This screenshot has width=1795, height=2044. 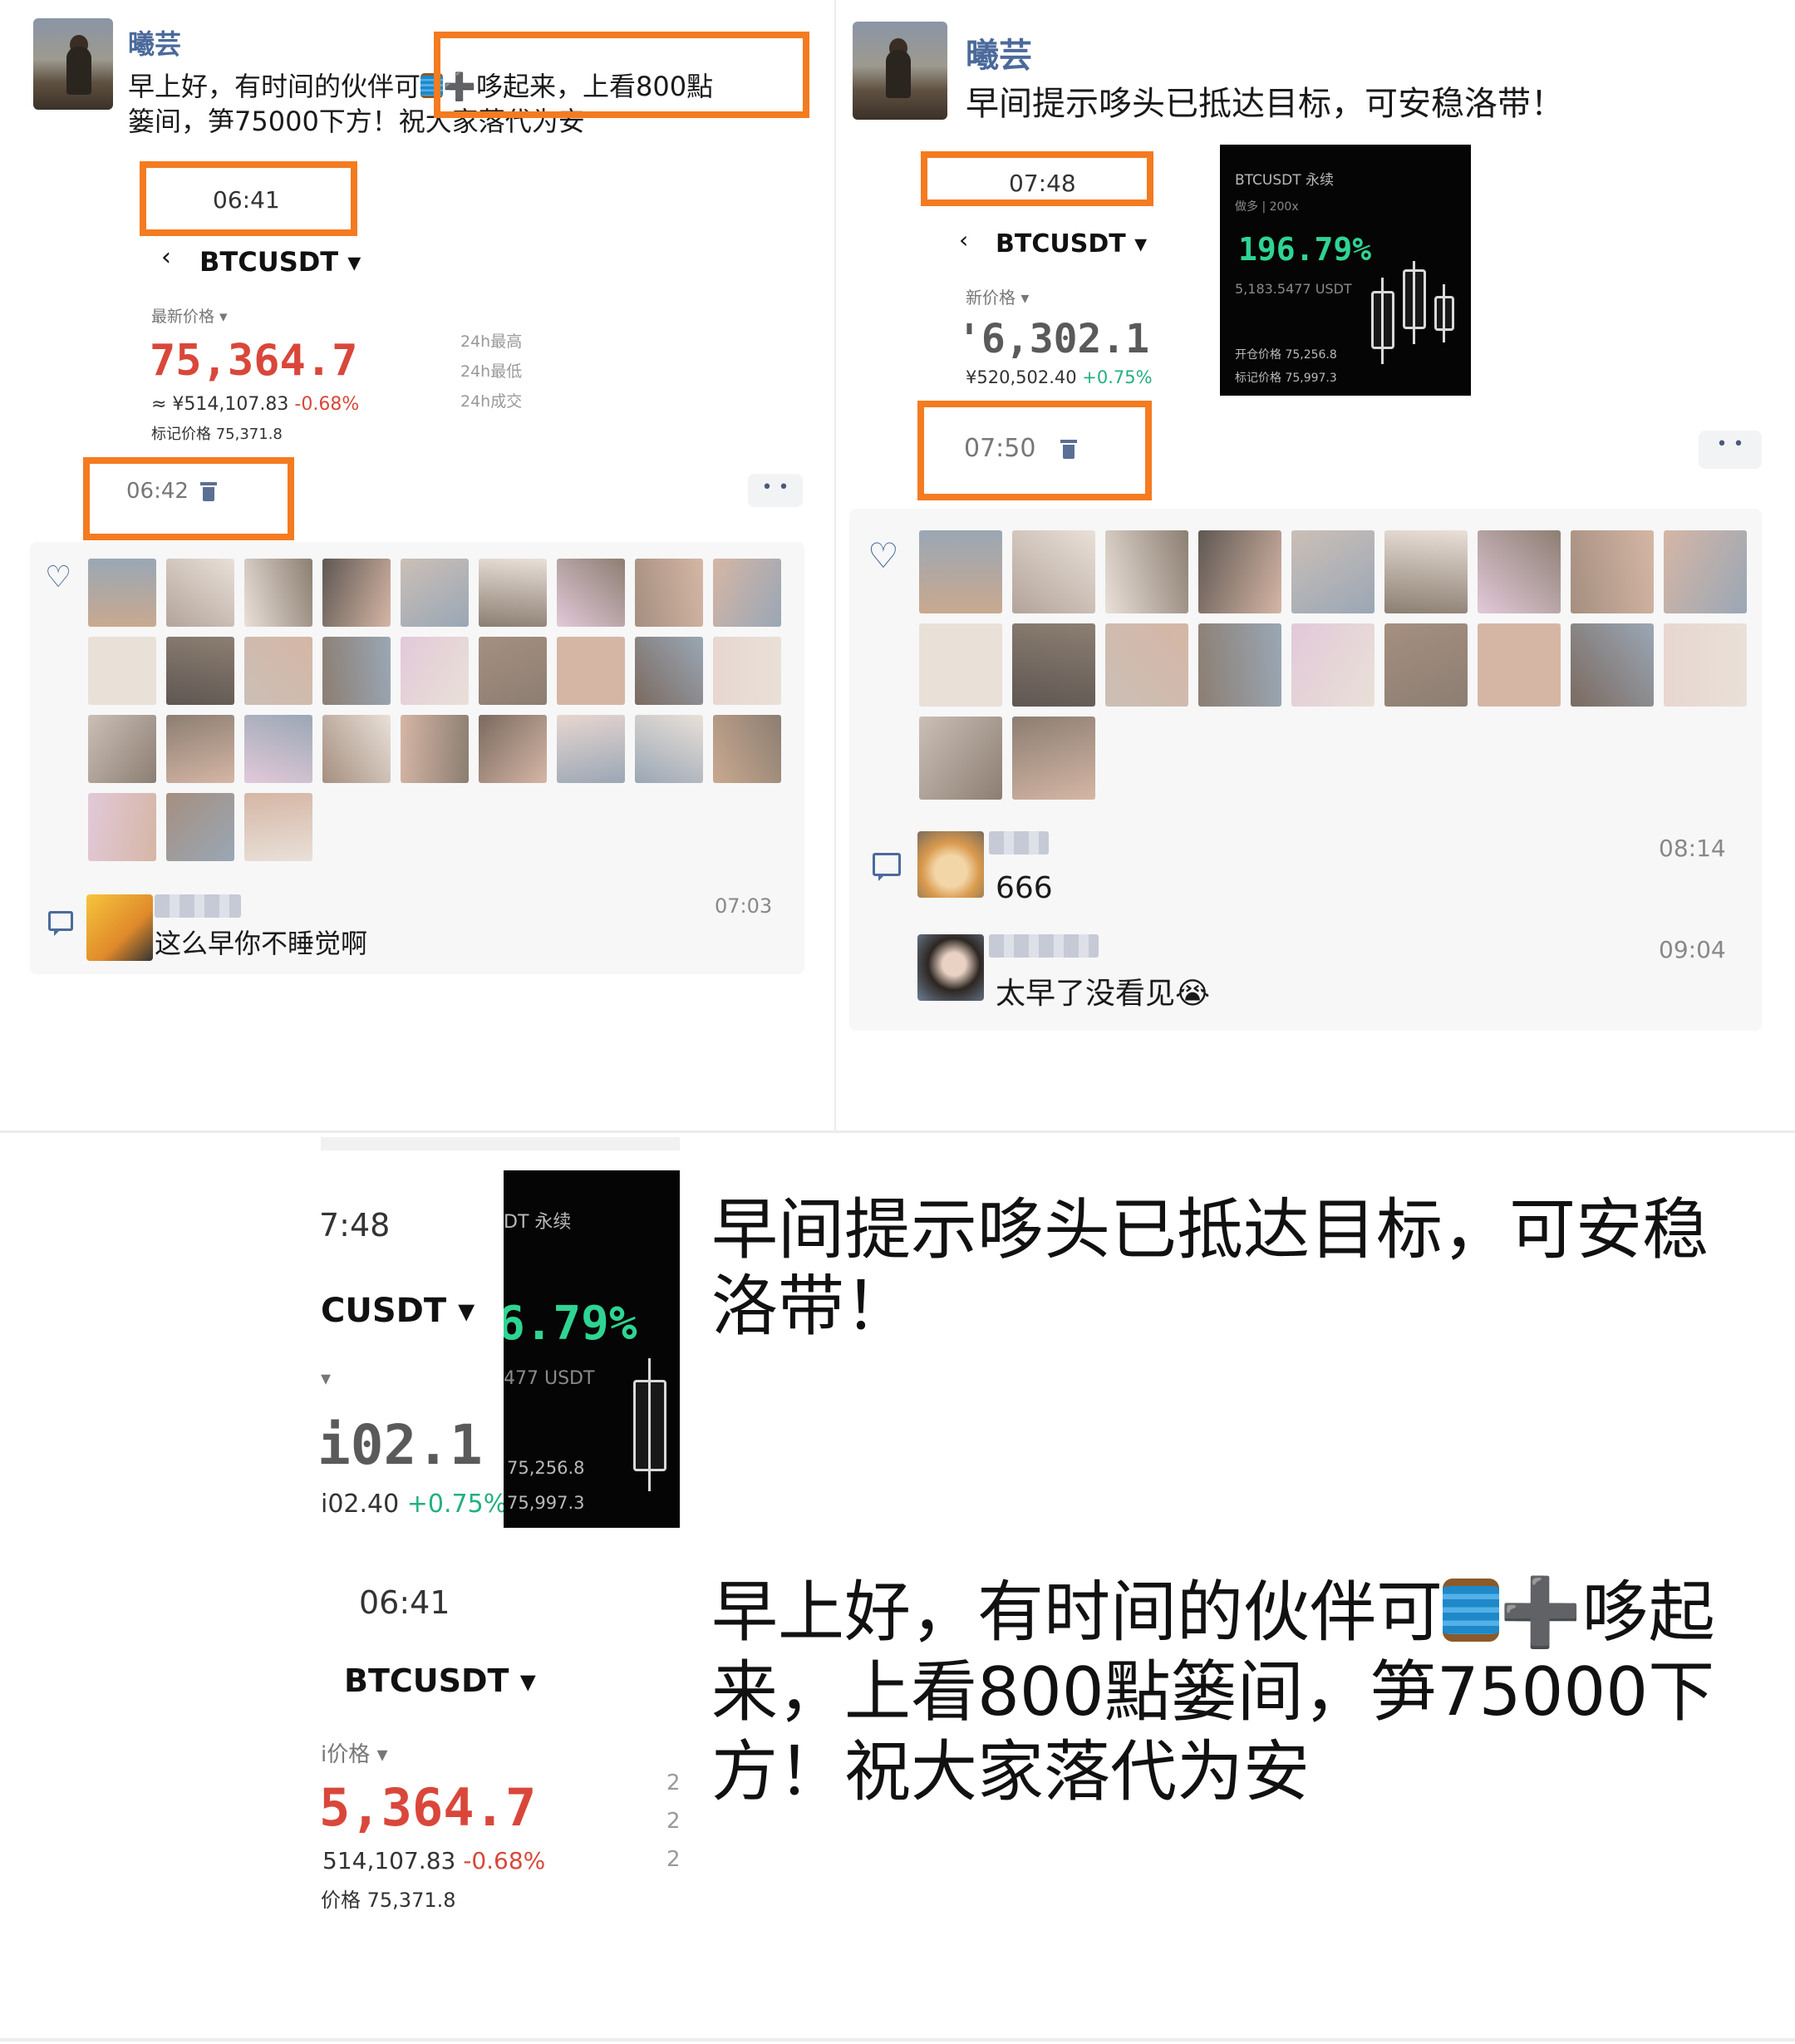 I want to click on crop1-cny: i02.40 +0.75%, so click(x=414, y=1504).